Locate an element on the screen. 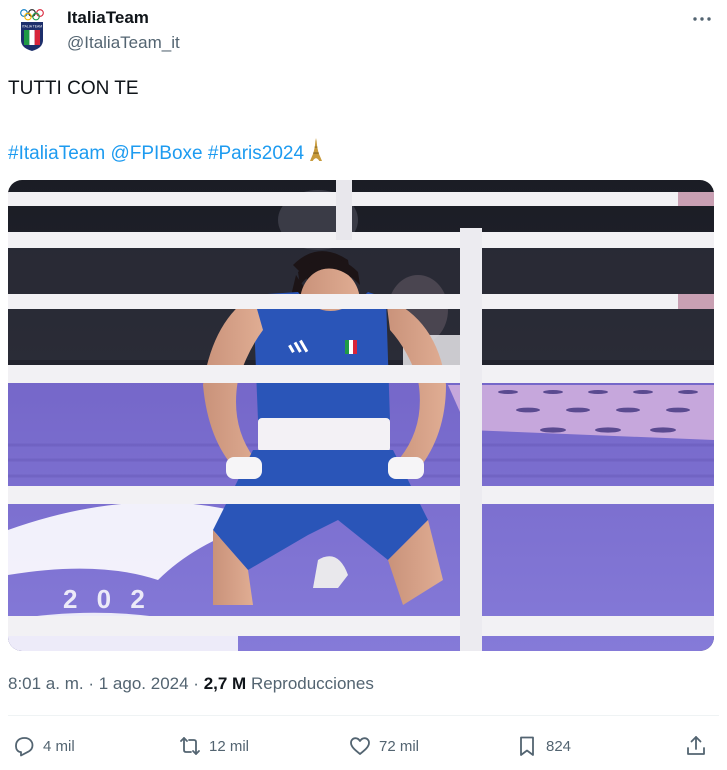 The height and width of the screenshot is (770, 727). repost-button: 12 mil is located at coordinates (213, 746).